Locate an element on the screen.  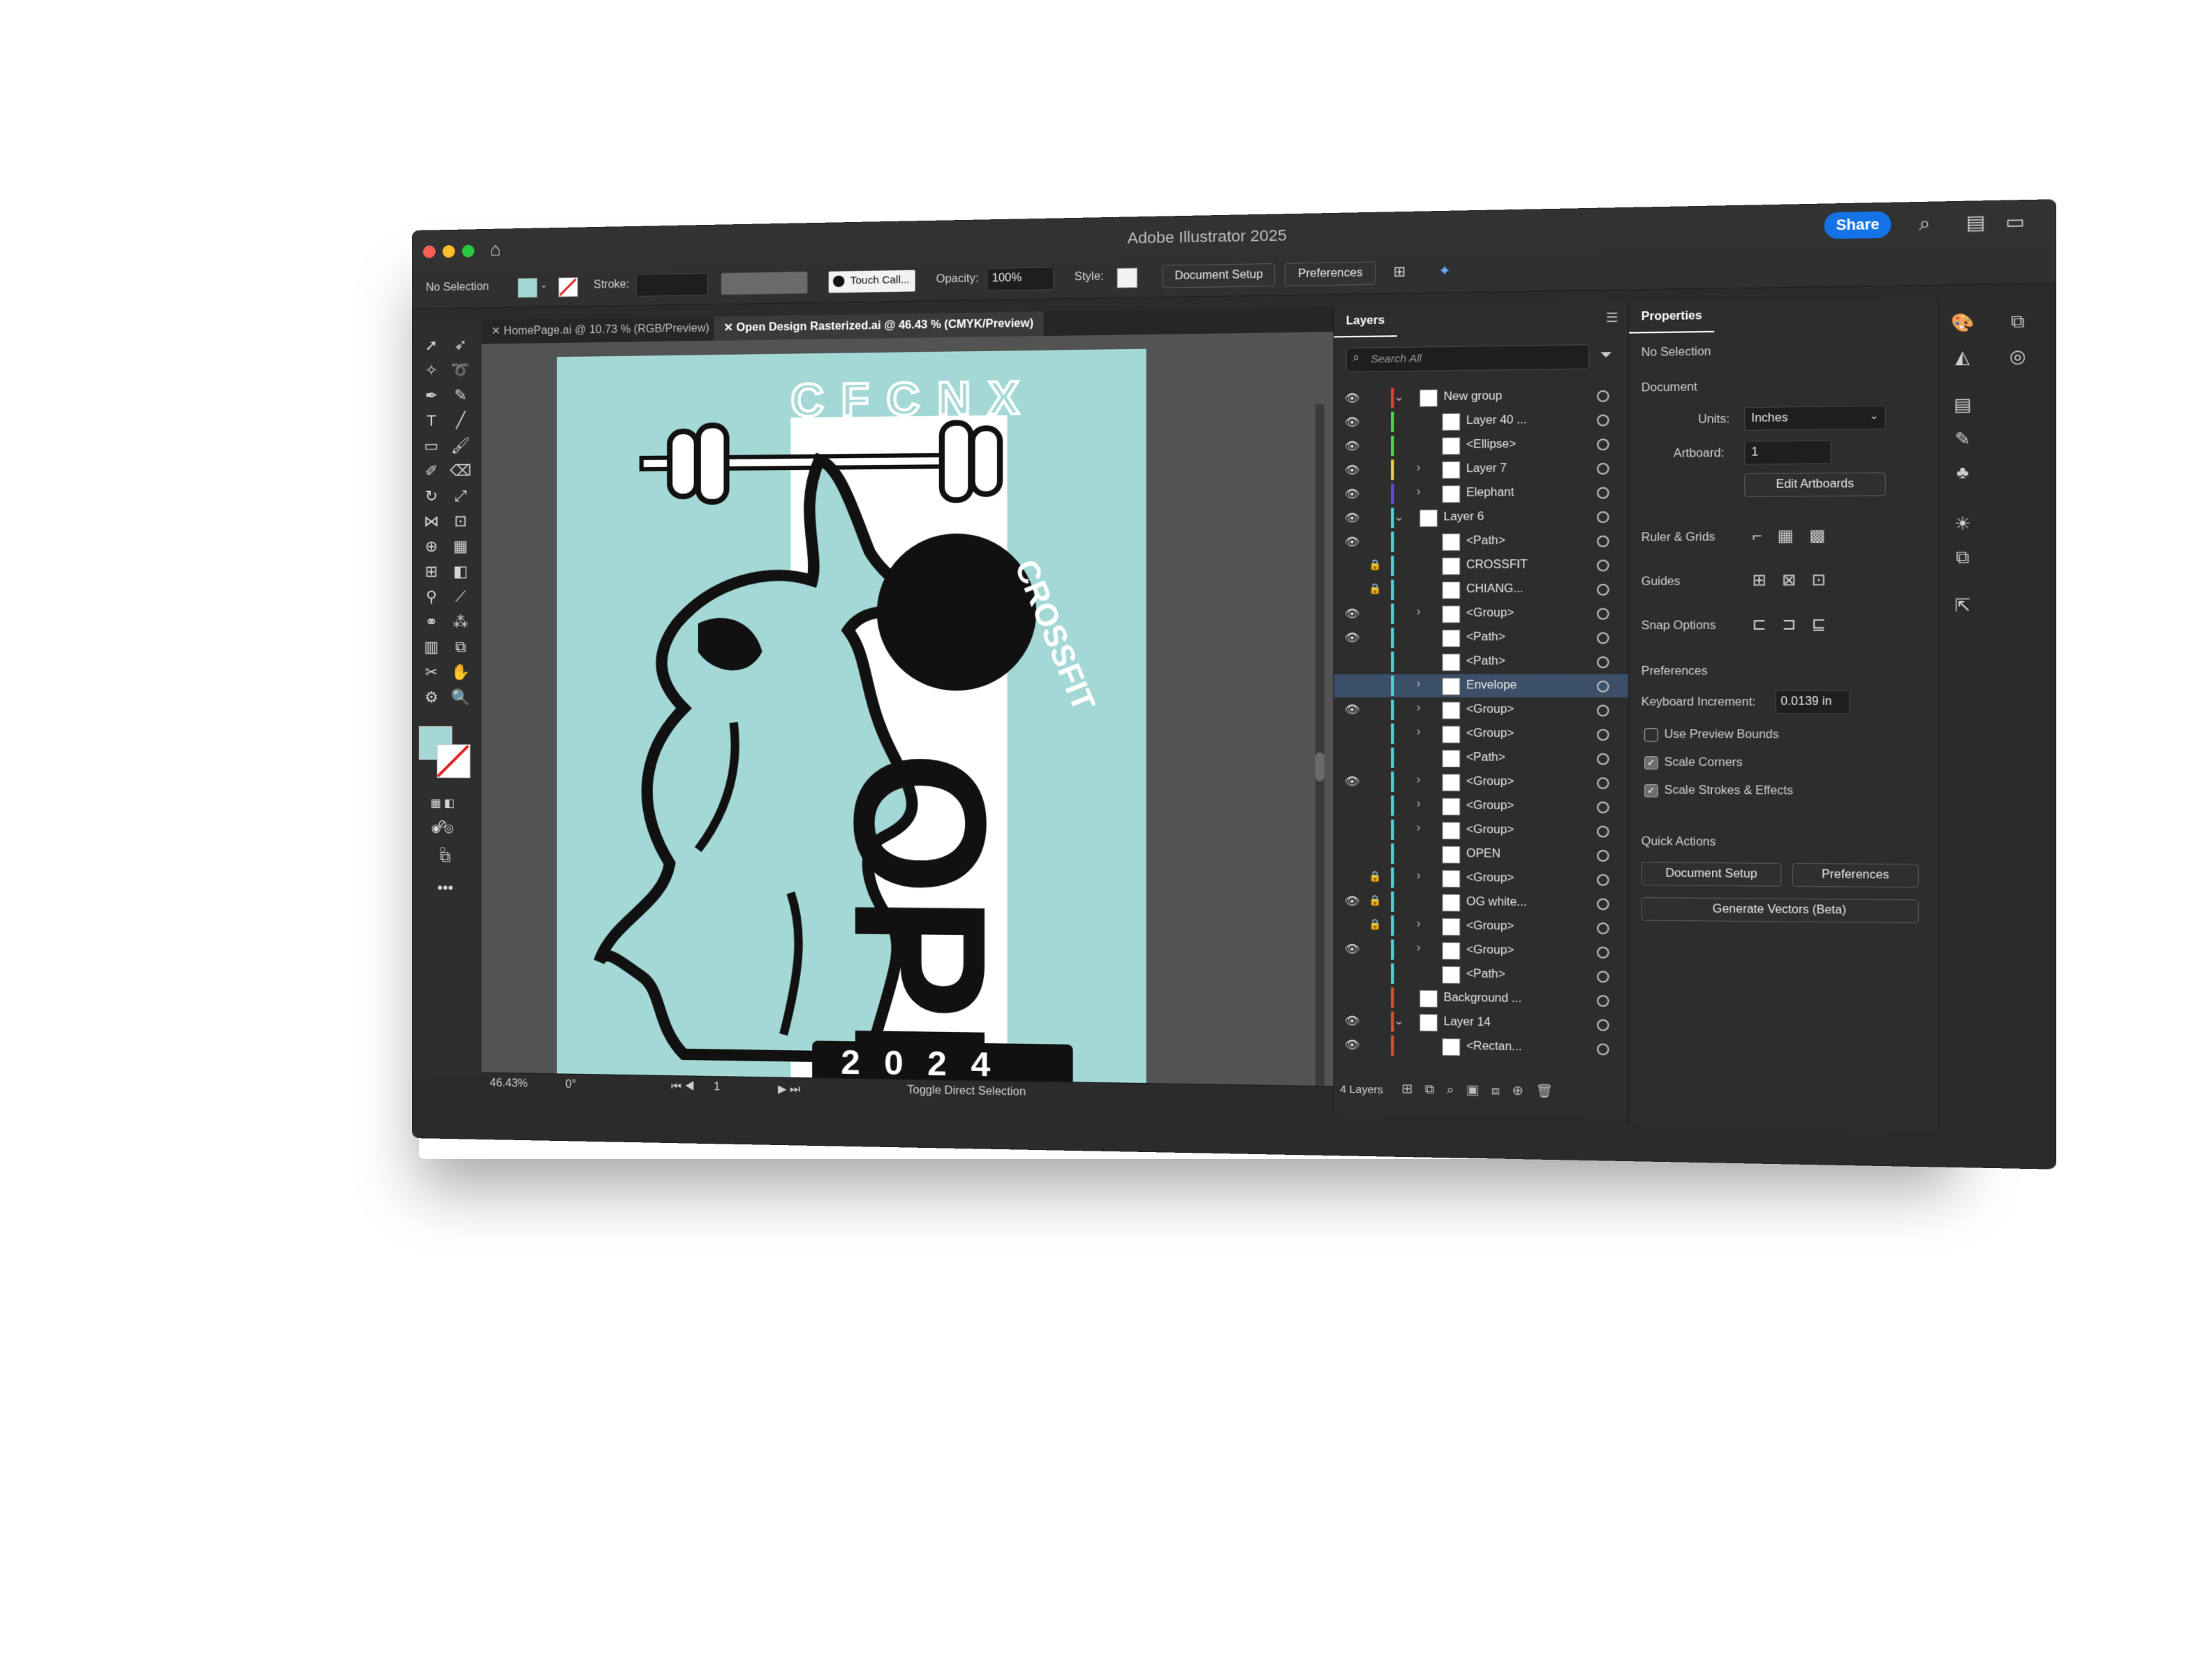
libraries-icon: ▤ is located at coordinates (1962, 404).